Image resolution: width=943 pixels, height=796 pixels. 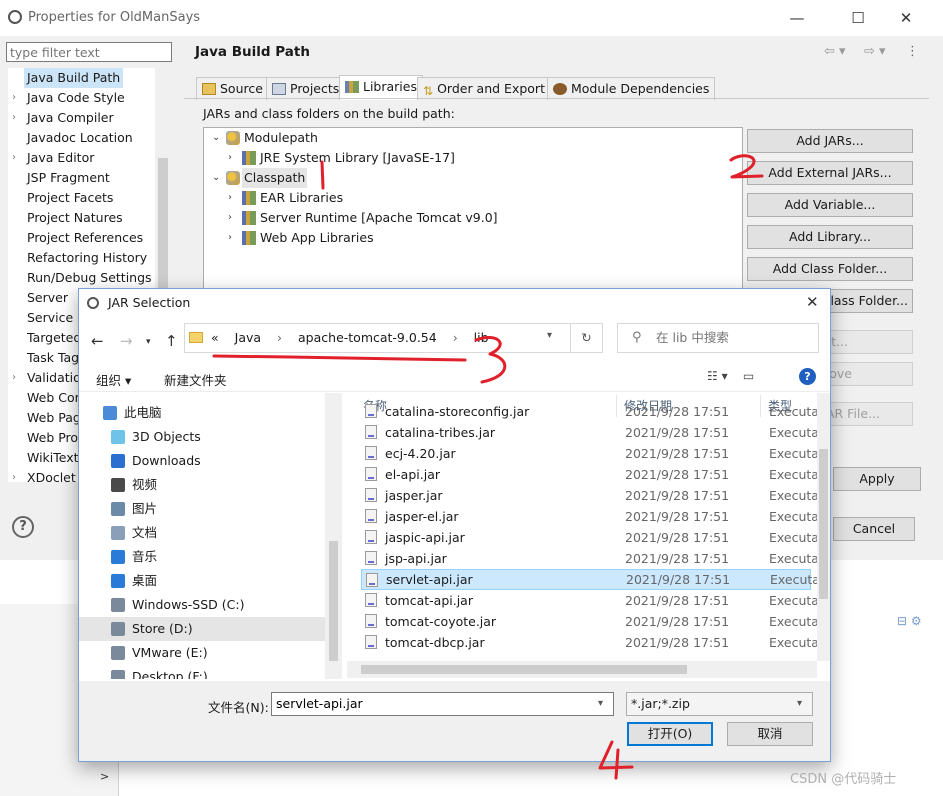 I want to click on build-path-entry: › Web App Libraries, so click(x=428, y=238).